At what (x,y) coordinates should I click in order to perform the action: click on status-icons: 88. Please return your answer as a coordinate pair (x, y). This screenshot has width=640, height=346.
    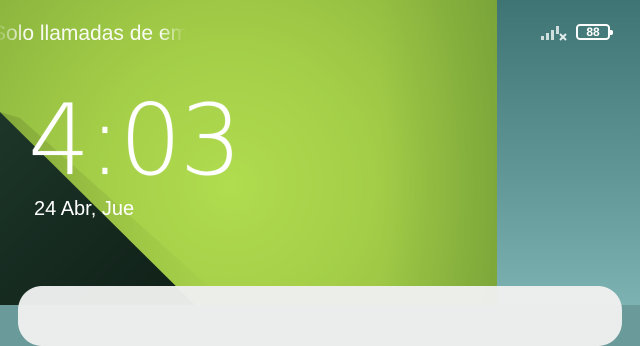
    Looking at the image, I should click on (576, 32).